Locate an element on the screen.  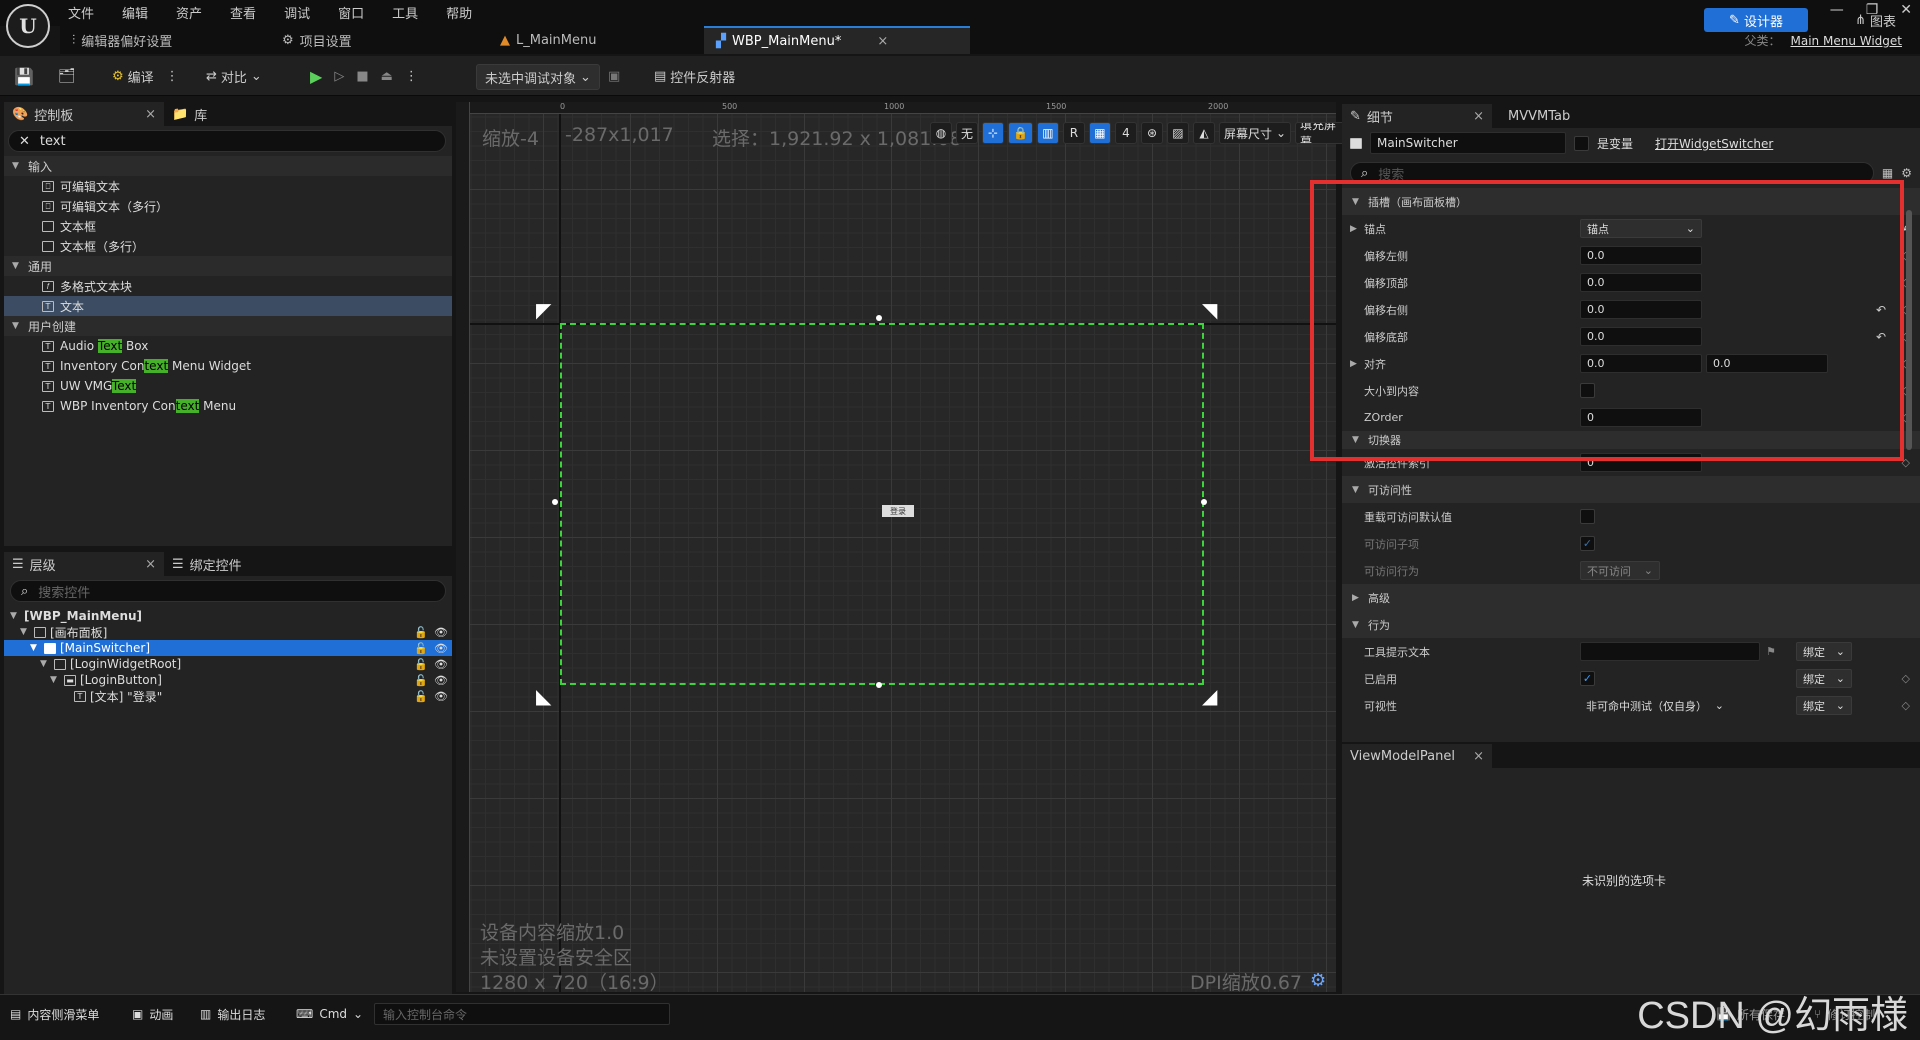
unreal-logo-icon: U is located at coordinates (28, 26).